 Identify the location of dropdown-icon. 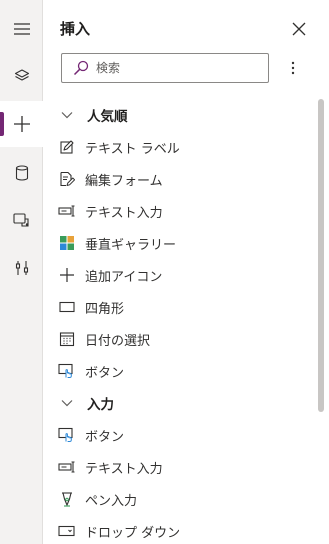
(67, 531).